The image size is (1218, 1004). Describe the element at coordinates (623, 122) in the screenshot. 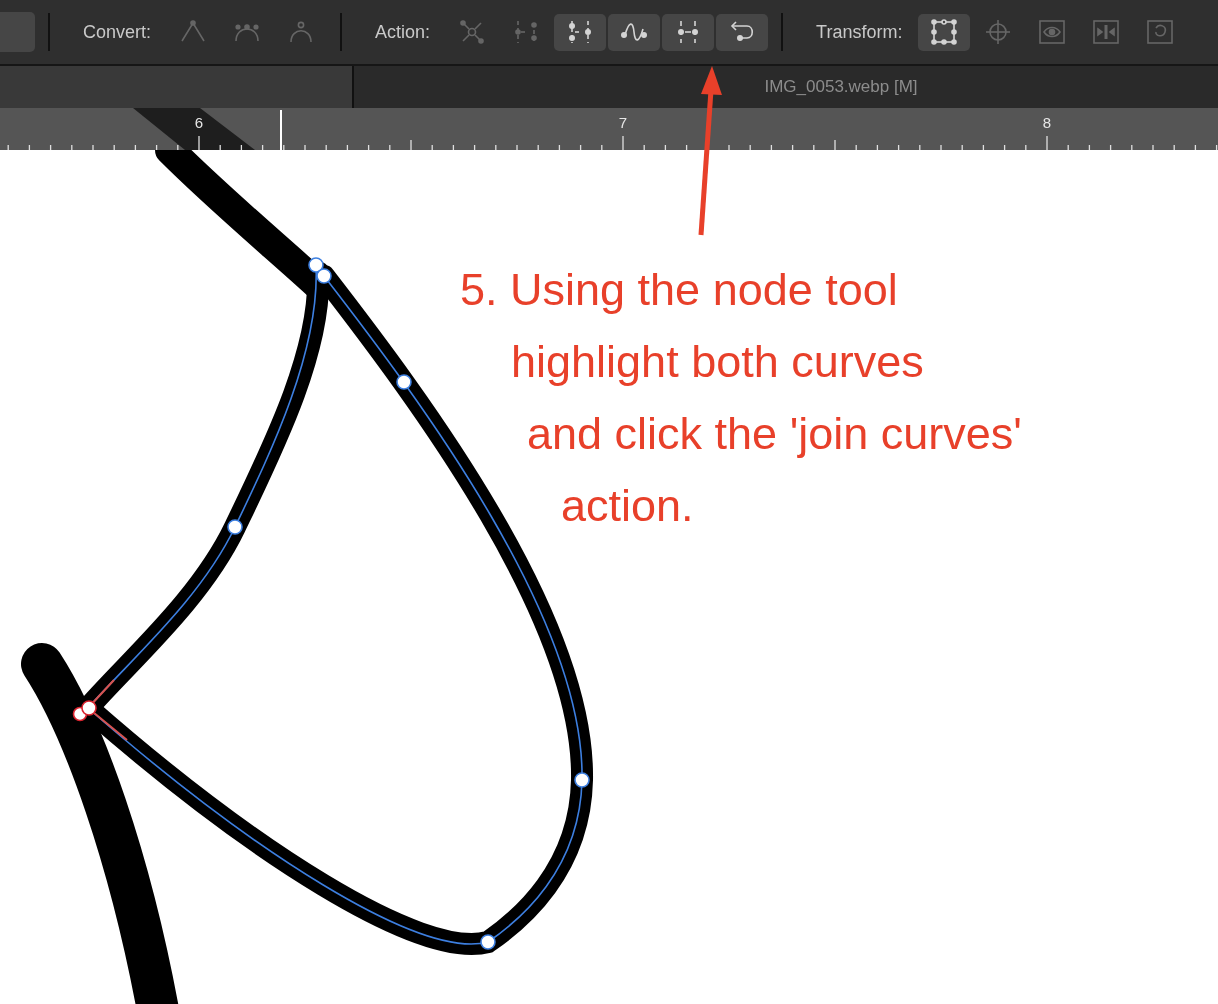

I see `ruler-label: 7` at that location.